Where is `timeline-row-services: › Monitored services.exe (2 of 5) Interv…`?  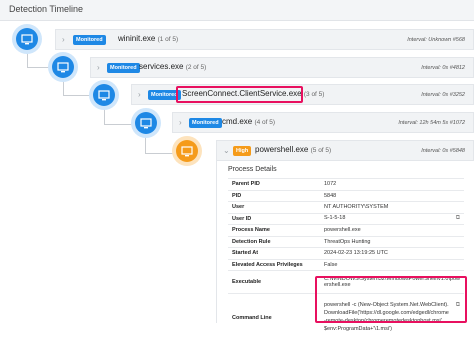
timeline-row-services: › Monitored services.exe (2 of 5) Interv… is located at coordinates (282, 67).